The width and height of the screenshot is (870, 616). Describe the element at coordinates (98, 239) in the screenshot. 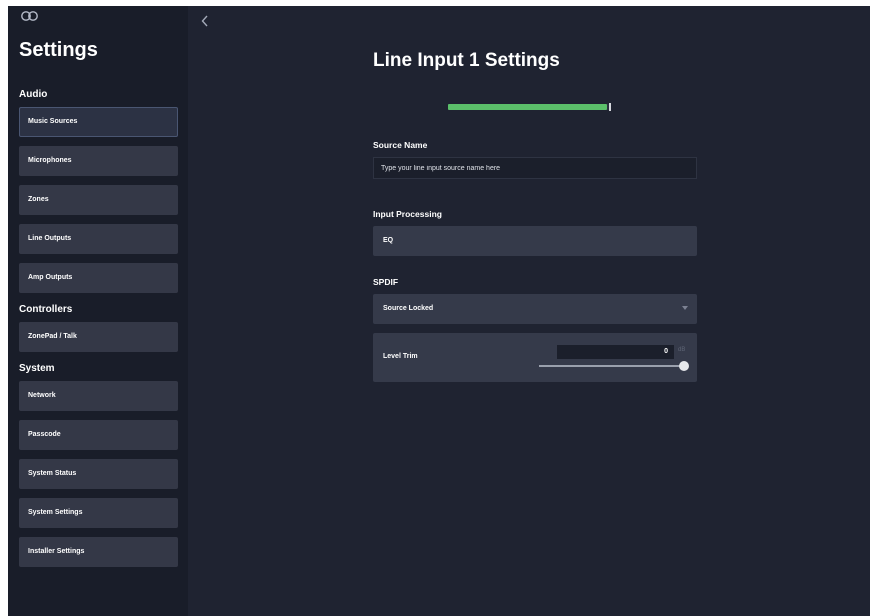

I see `sidebar-item-line-outputs: Line Outputs` at that location.